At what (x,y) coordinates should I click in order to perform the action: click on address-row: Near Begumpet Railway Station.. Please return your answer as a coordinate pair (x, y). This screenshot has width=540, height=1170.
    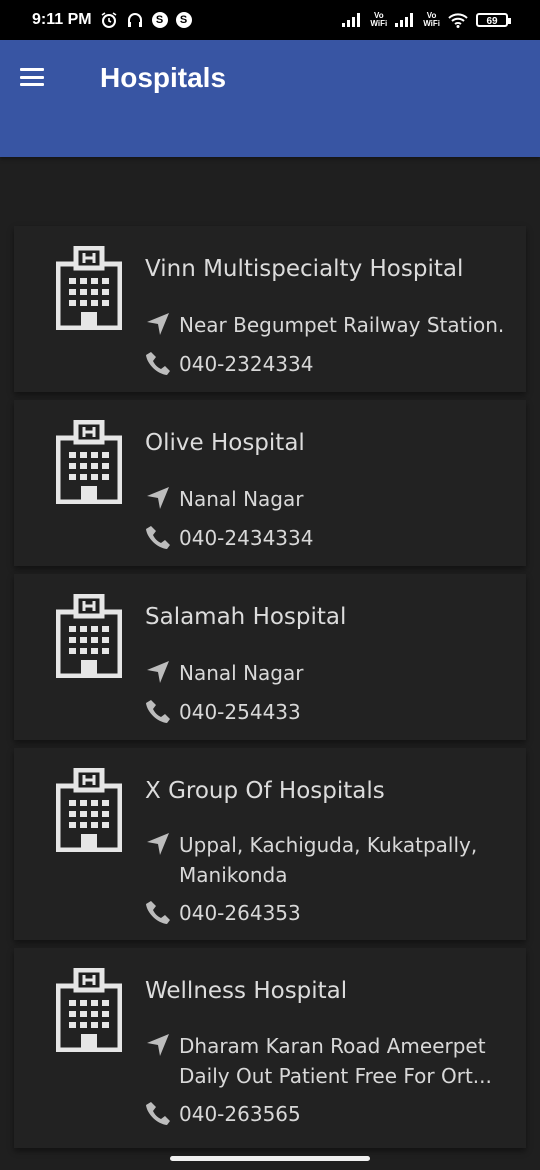
    Looking at the image, I should click on (327, 325).